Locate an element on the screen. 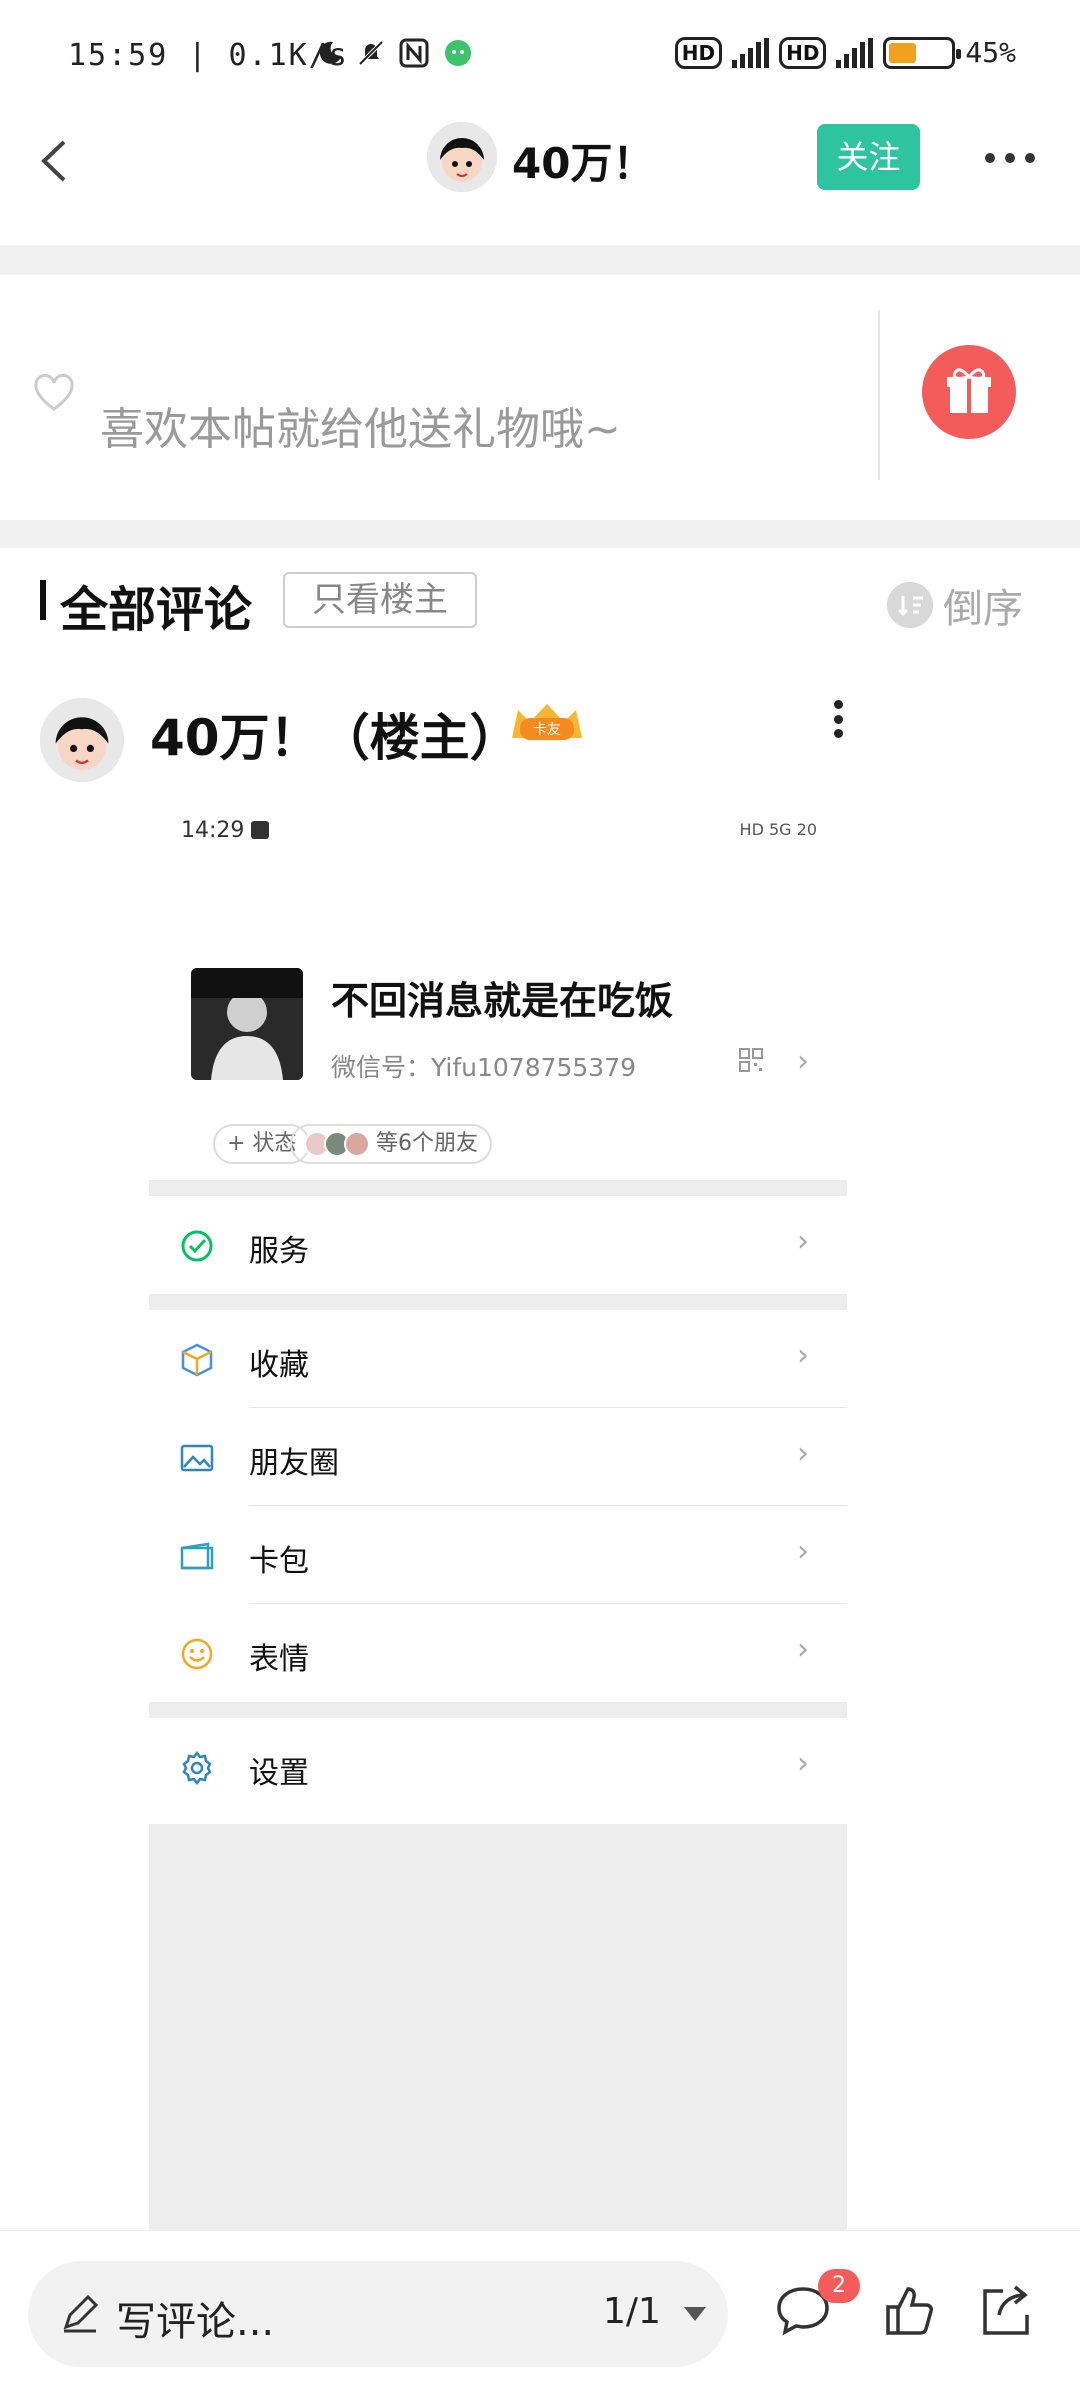  profile-name: 不回消息就是在吃饭 is located at coordinates (502, 1001).